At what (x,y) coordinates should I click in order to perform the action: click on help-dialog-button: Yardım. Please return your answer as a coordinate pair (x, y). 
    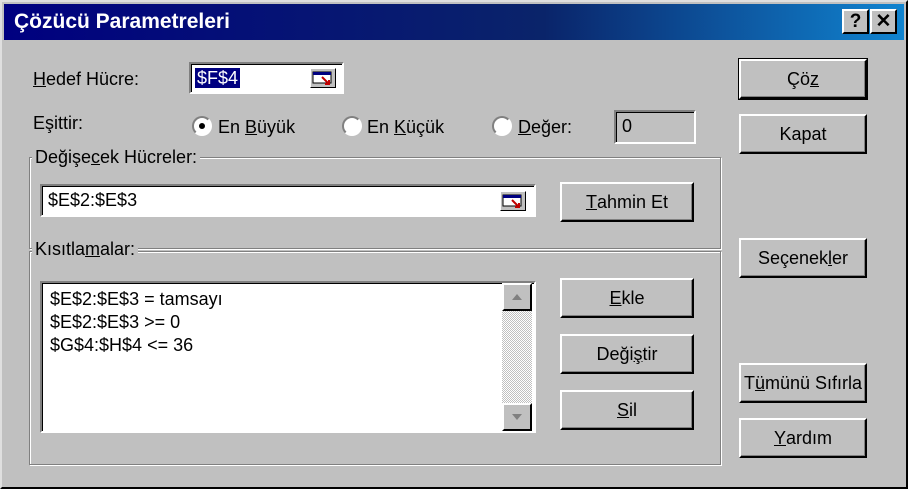
    Looking at the image, I should click on (803, 438).